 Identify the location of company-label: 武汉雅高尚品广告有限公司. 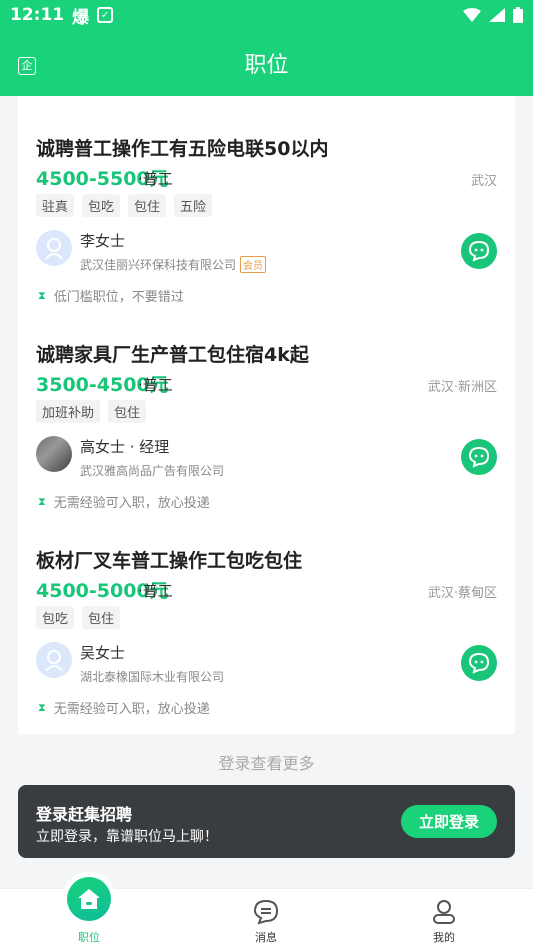
(152, 471).